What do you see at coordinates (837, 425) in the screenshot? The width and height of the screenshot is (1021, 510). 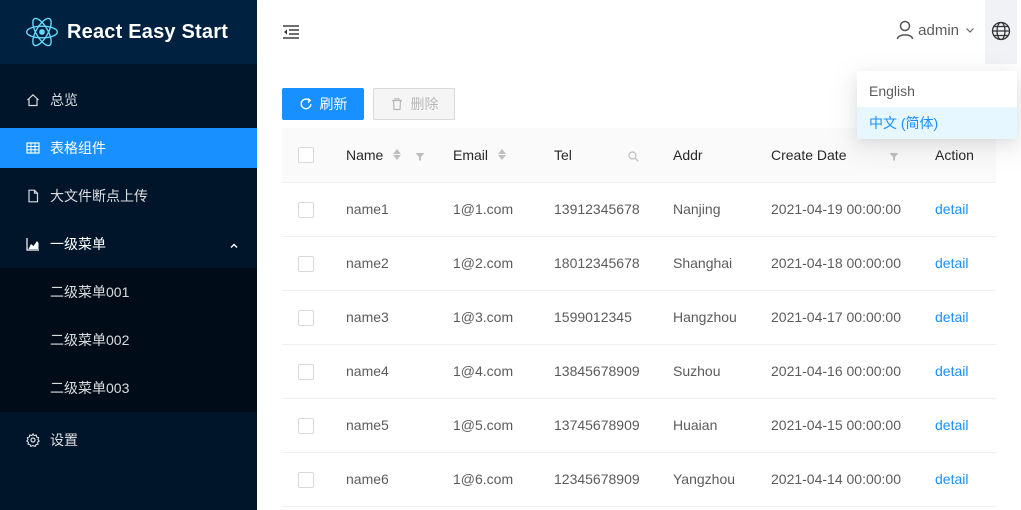 I see `cell-date: 2021-04-15 00:00:00` at bounding box center [837, 425].